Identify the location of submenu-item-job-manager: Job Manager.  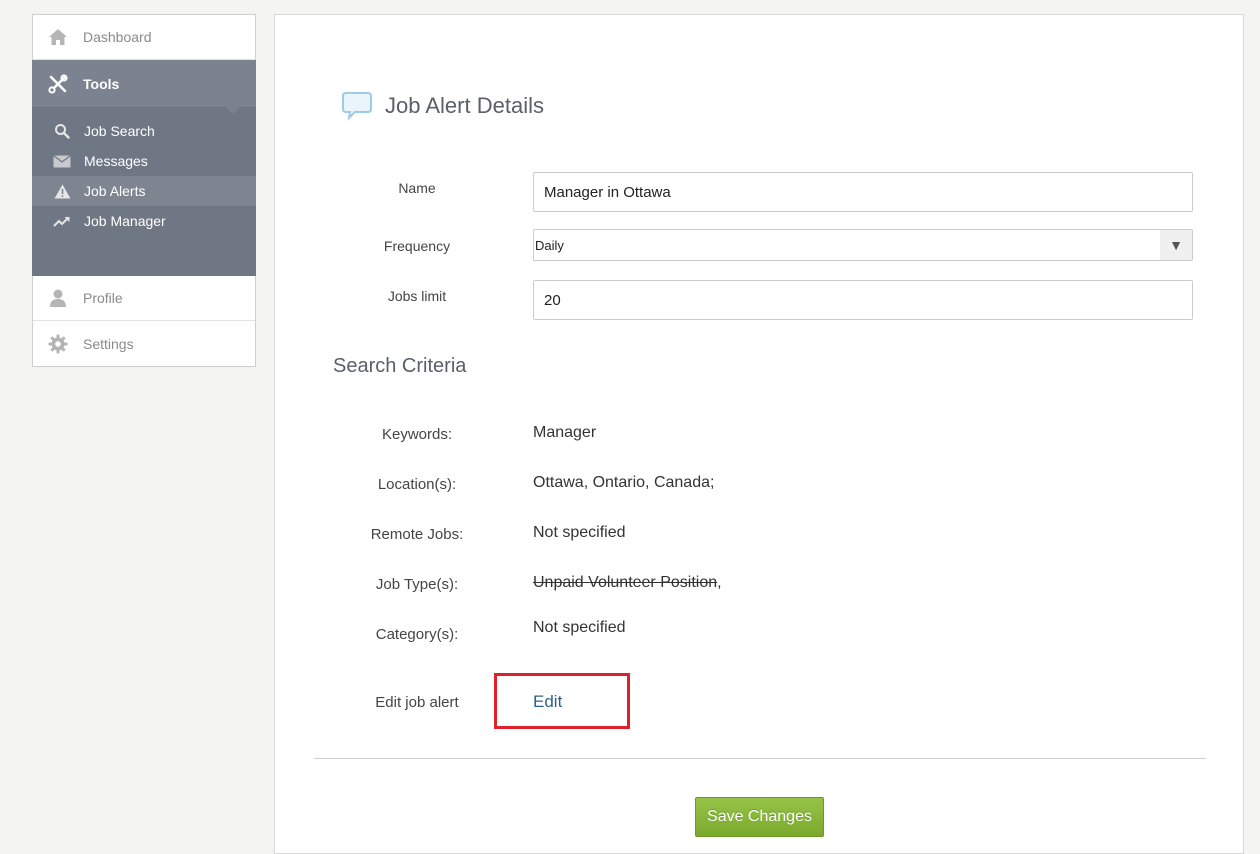
(144, 221).